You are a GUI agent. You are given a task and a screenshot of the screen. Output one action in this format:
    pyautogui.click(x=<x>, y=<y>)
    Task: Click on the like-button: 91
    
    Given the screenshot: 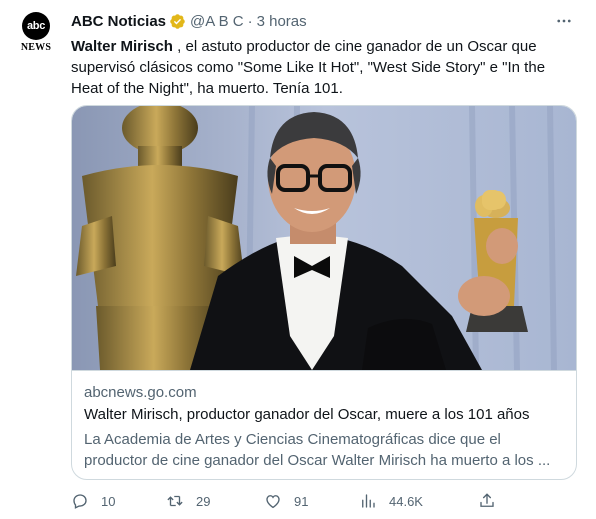 What is the action you would take?
    pyautogui.click(x=286, y=501)
    